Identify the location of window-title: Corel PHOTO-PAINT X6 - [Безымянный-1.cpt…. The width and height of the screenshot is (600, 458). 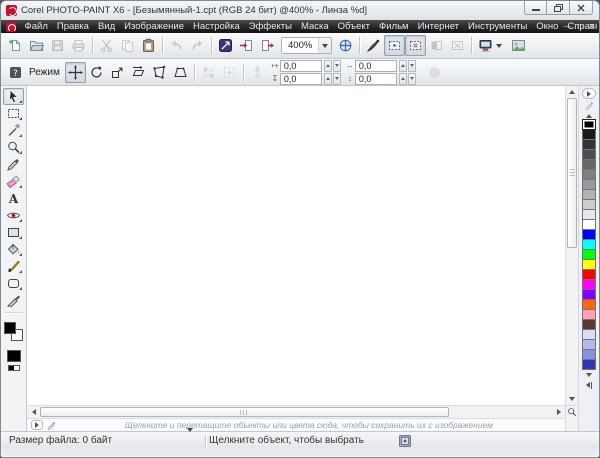
(194, 10).